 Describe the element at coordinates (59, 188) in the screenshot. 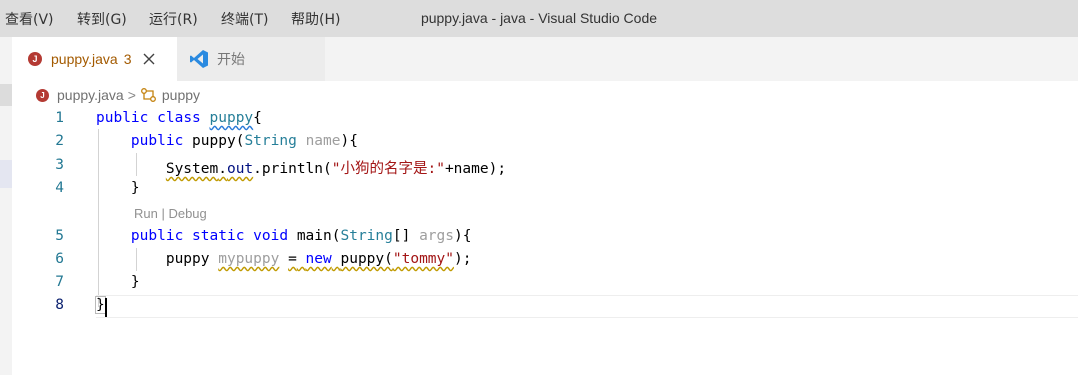

I see `line-number: 4` at that location.